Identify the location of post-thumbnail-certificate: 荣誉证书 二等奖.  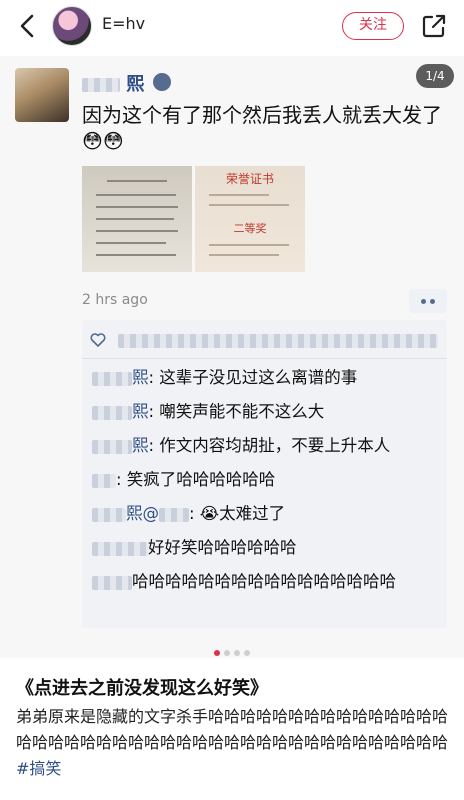
(250, 219).